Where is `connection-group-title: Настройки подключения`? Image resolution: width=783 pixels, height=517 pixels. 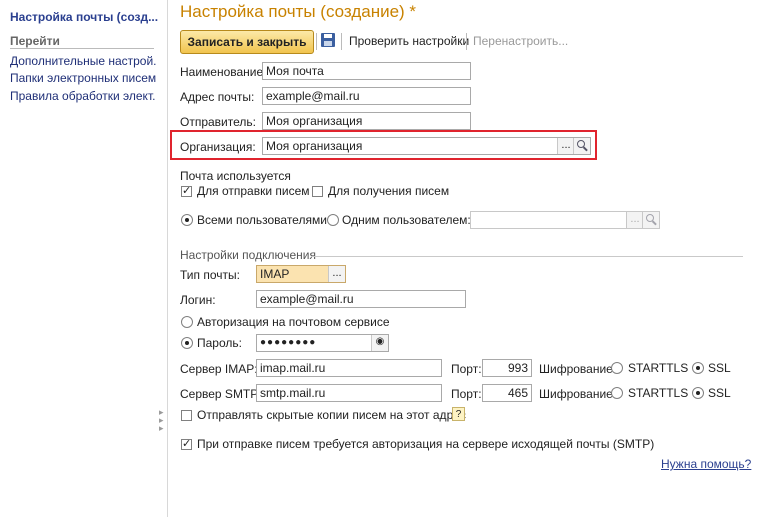
connection-group-title: Настройки подключения is located at coordinates (248, 255).